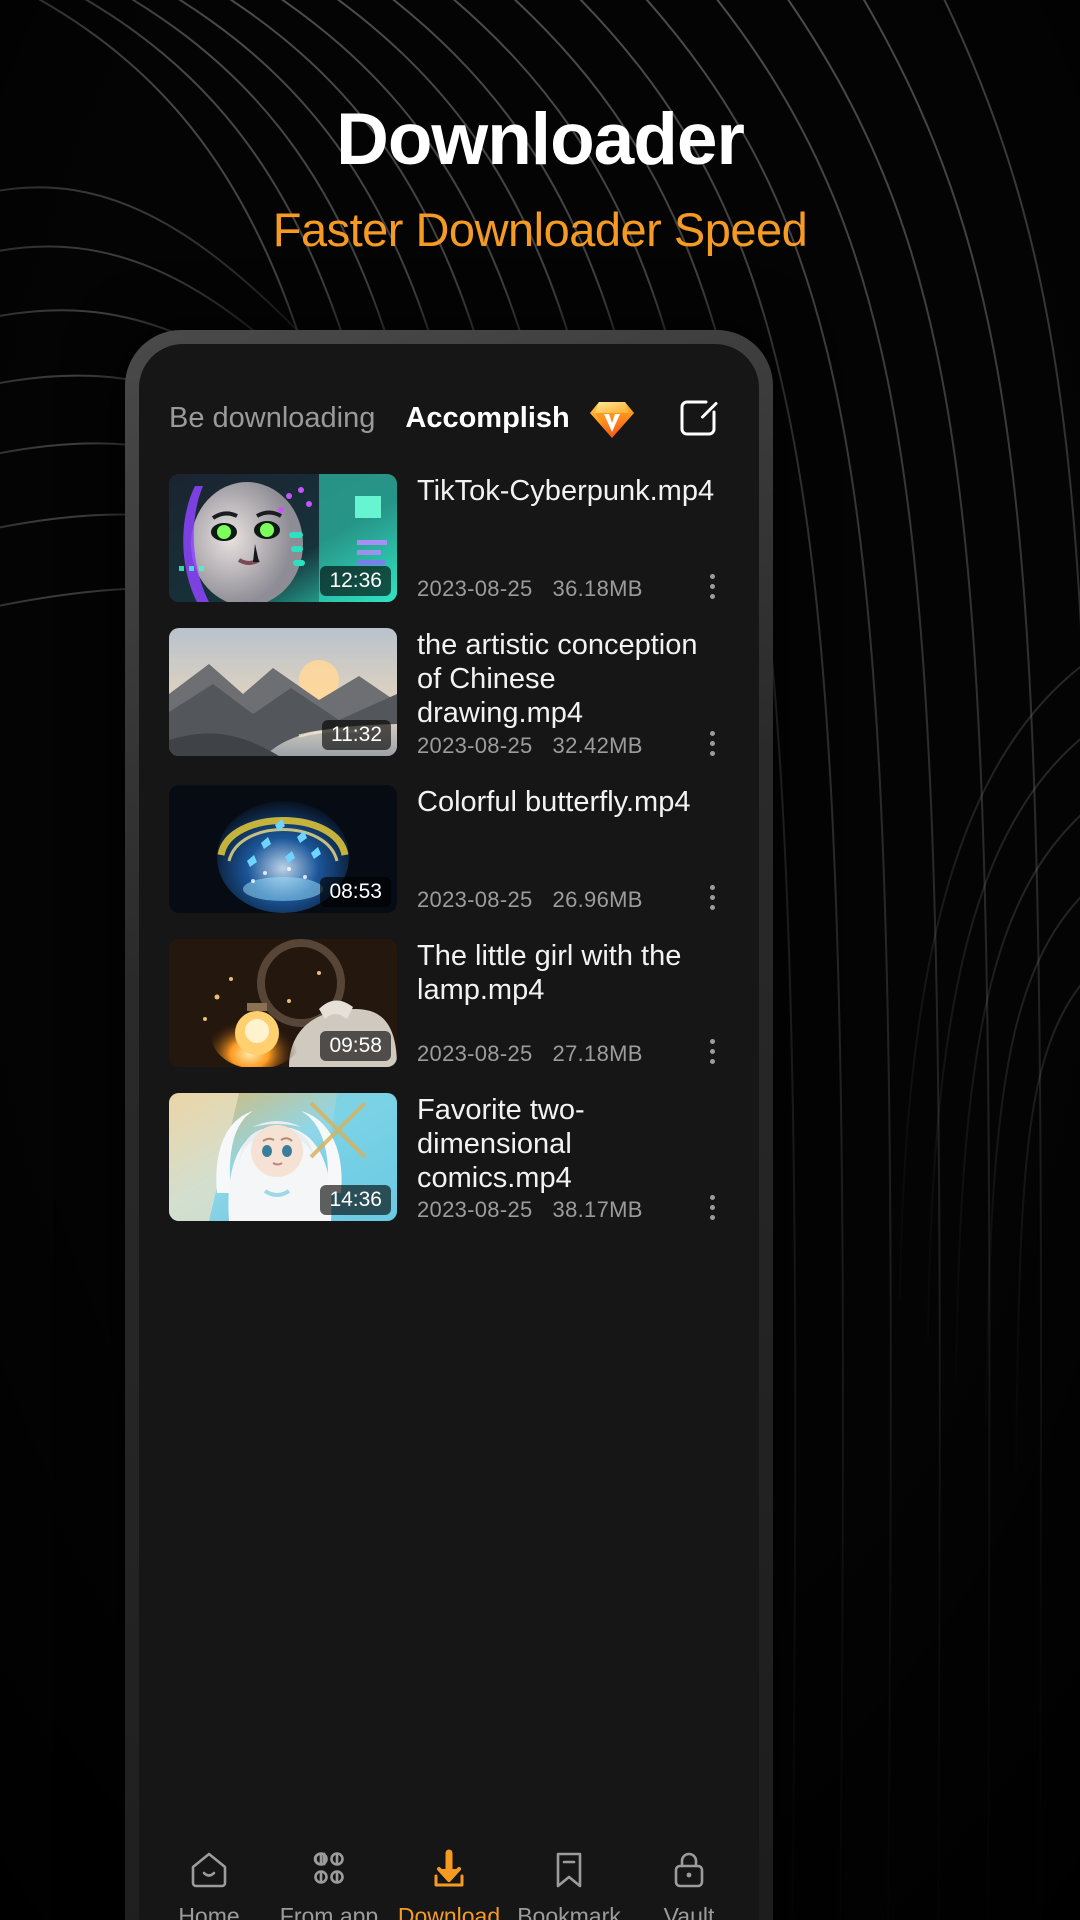 This screenshot has width=1080, height=1920. I want to click on file-size: 36.18MB, so click(597, 588).